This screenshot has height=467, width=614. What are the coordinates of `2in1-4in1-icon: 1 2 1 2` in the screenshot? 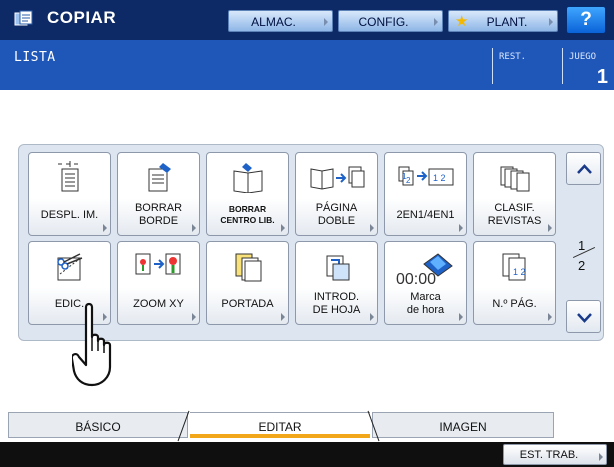 It's located at (425, 176).